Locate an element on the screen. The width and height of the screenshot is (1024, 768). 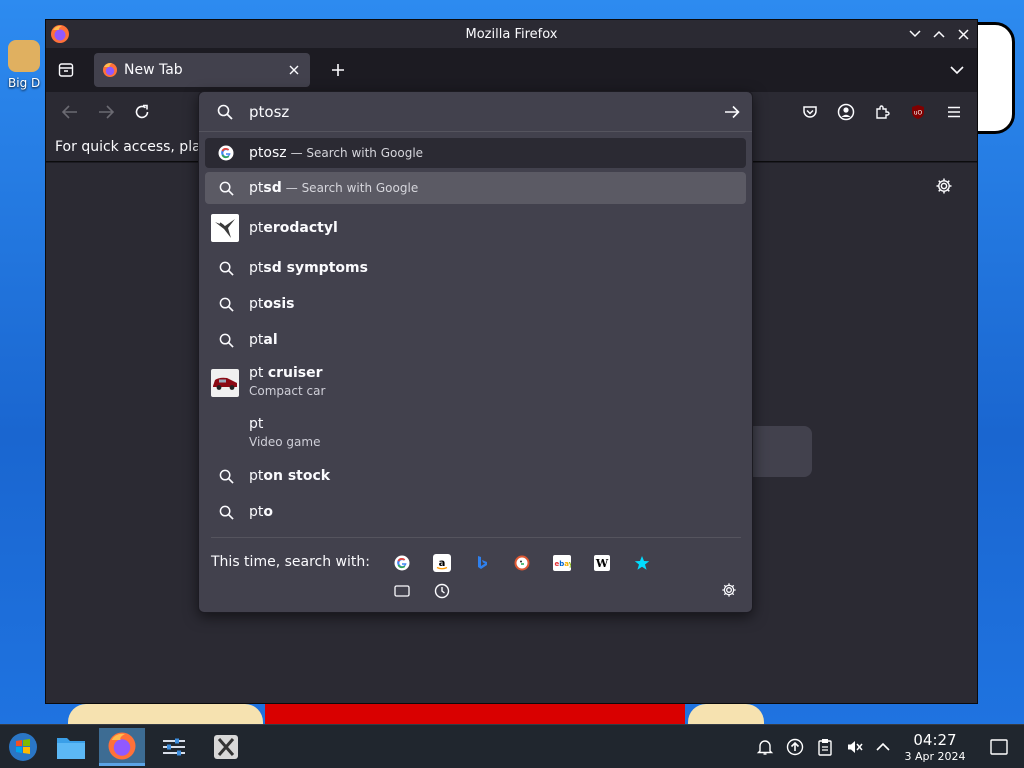
suggestion-completion: sd is located at coordinates (272, 188).